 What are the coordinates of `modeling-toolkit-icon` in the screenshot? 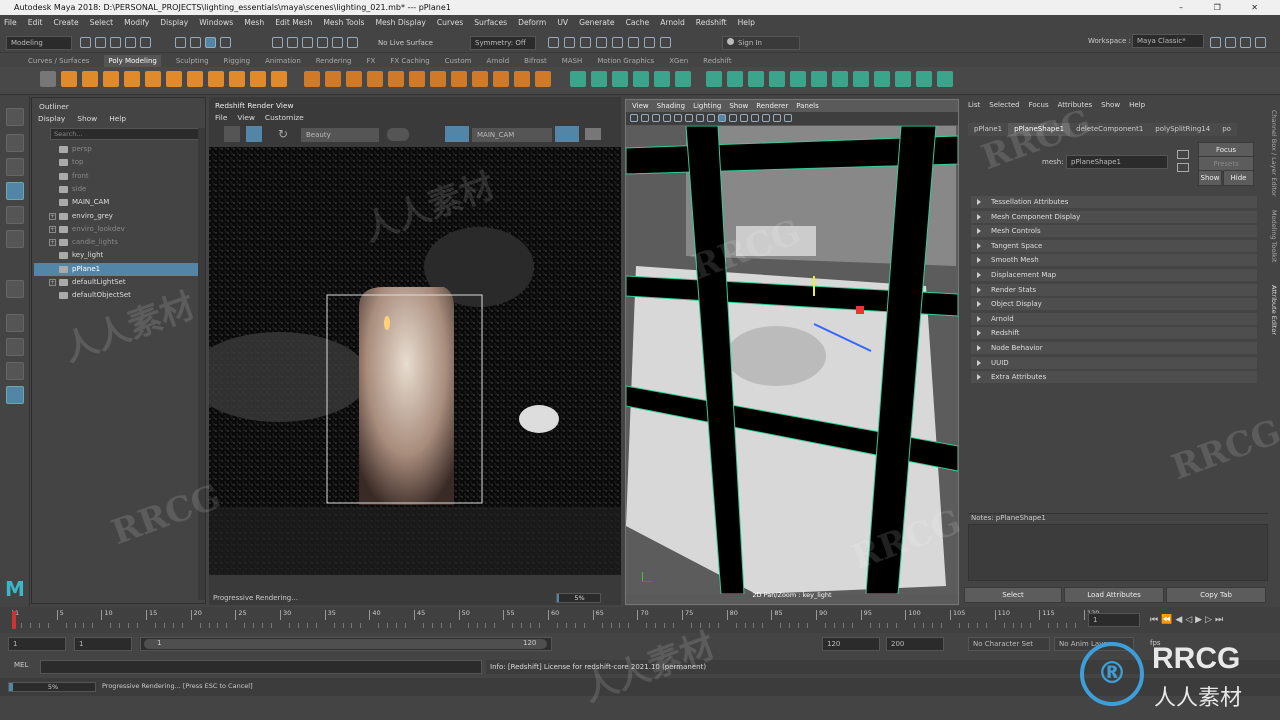 It's located at (1215, 42).